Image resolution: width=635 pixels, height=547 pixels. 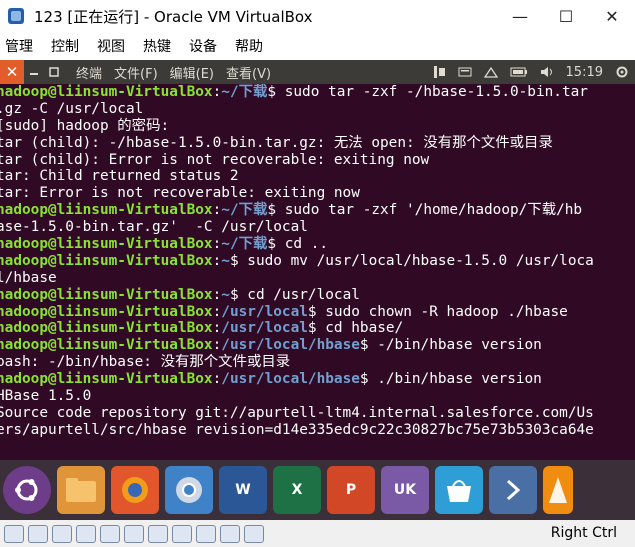 I want to click on word-icon: W, so click(x=243, y=490).